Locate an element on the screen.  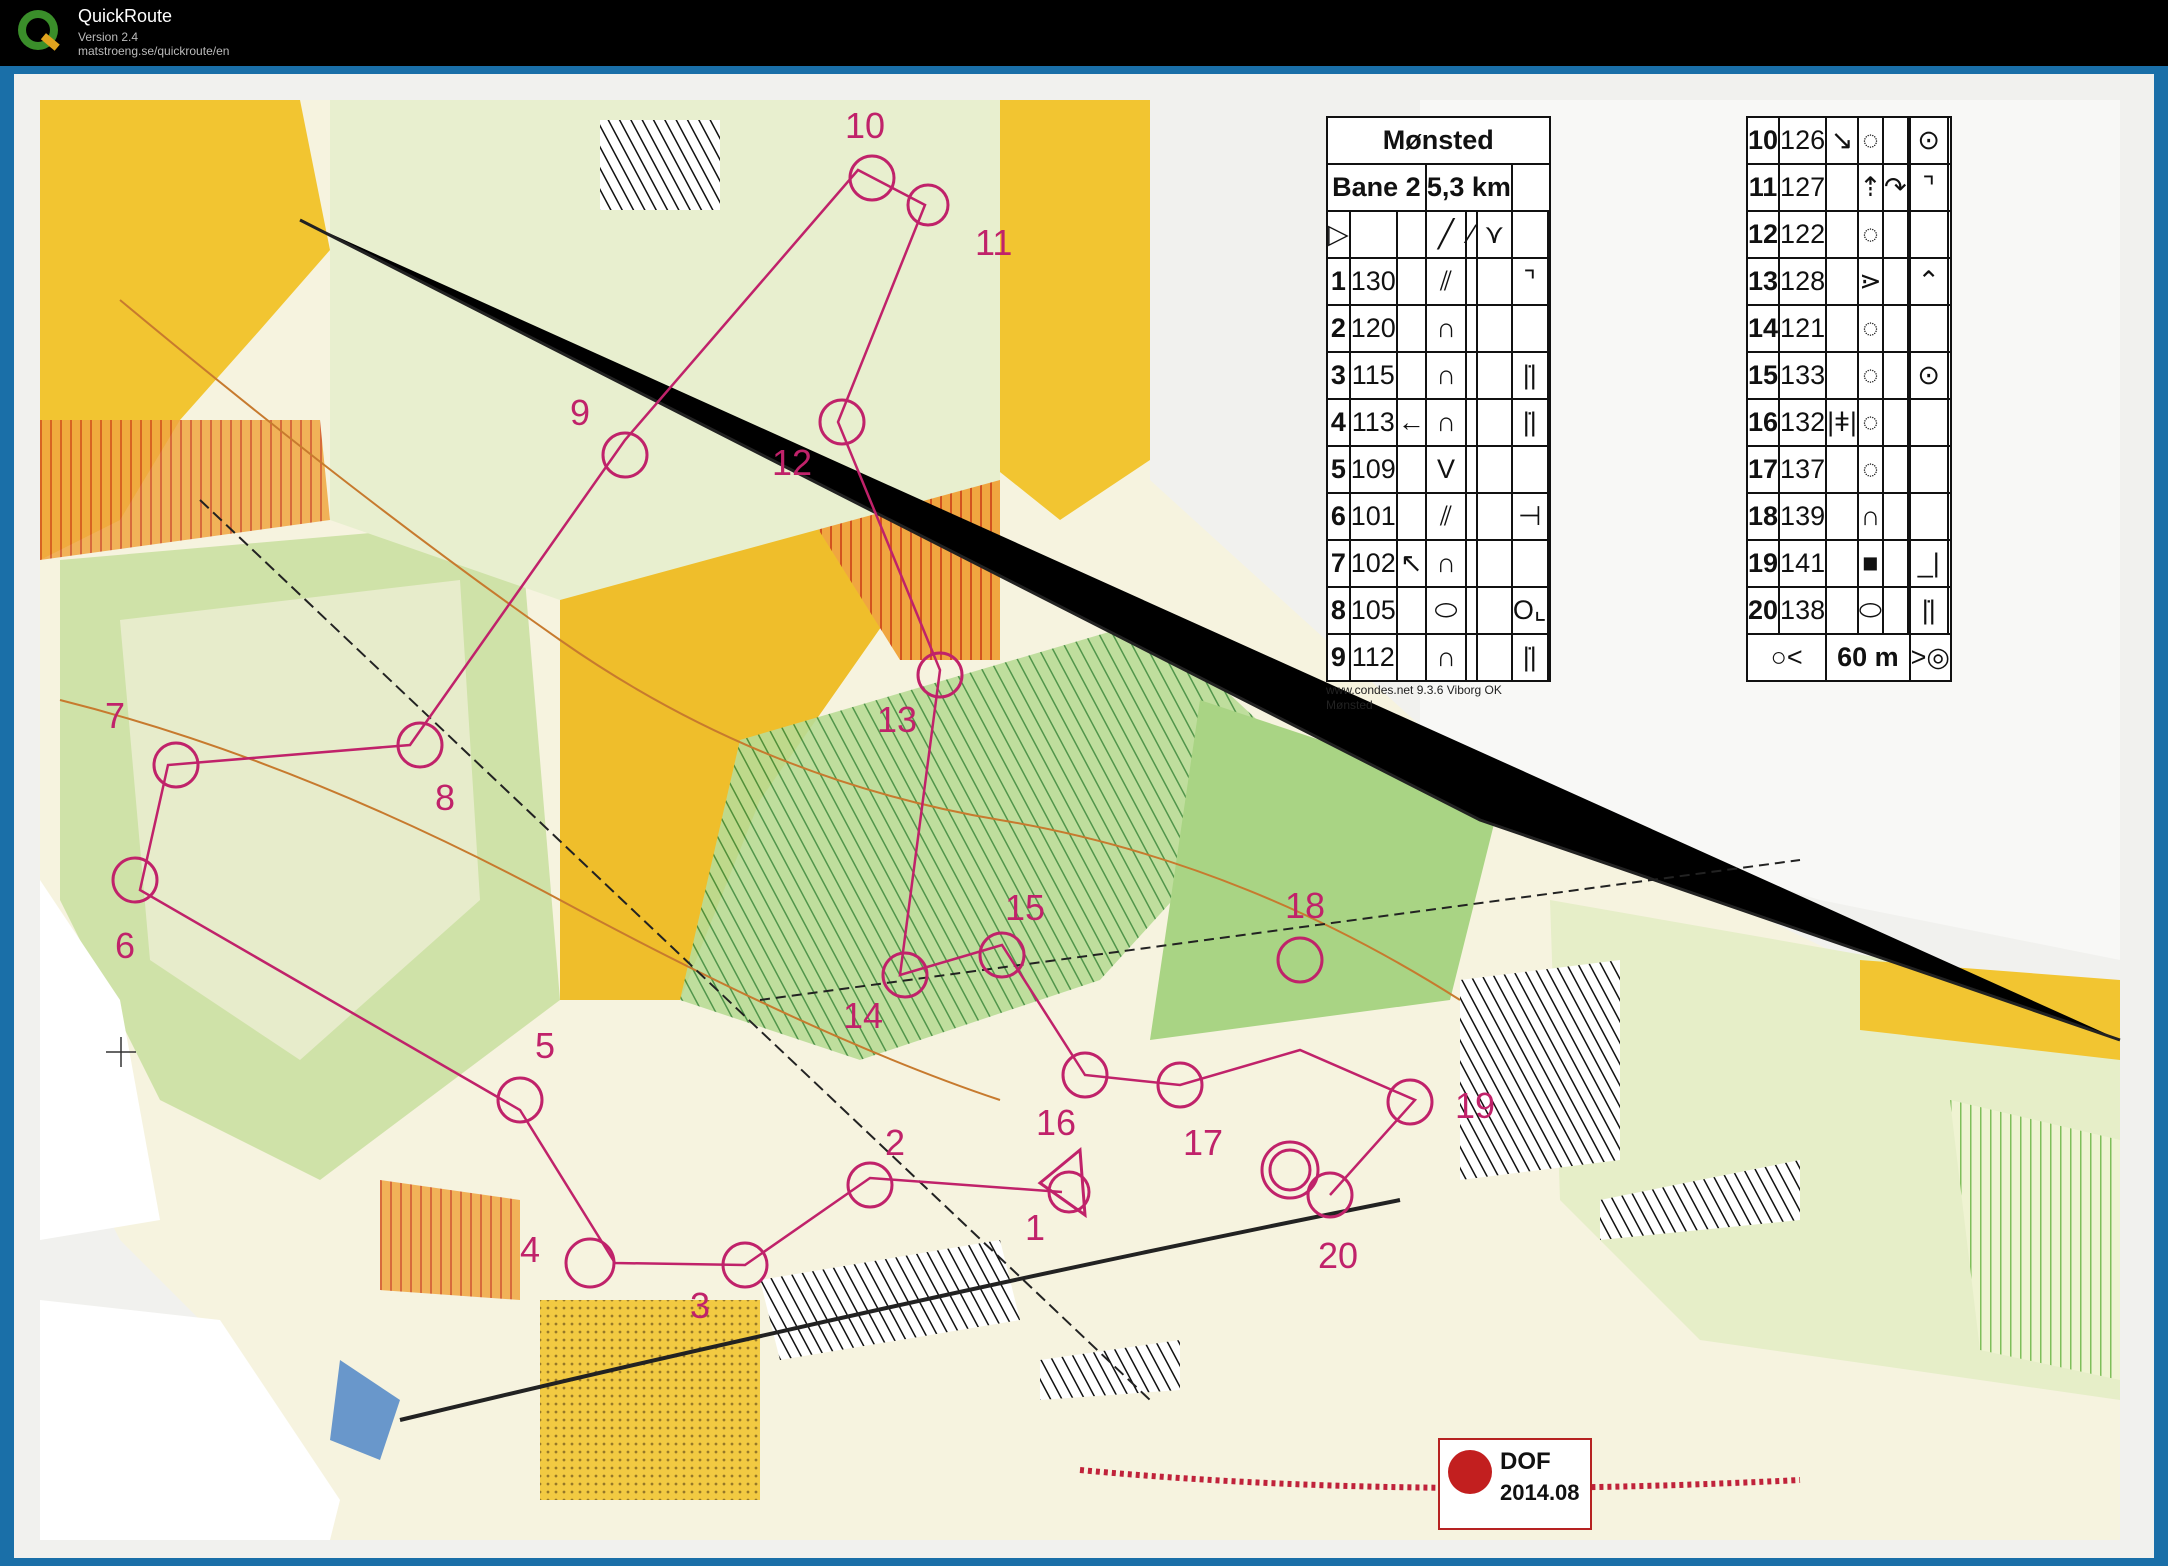
control-label-8: 8 is located at coordinates (445, 797).